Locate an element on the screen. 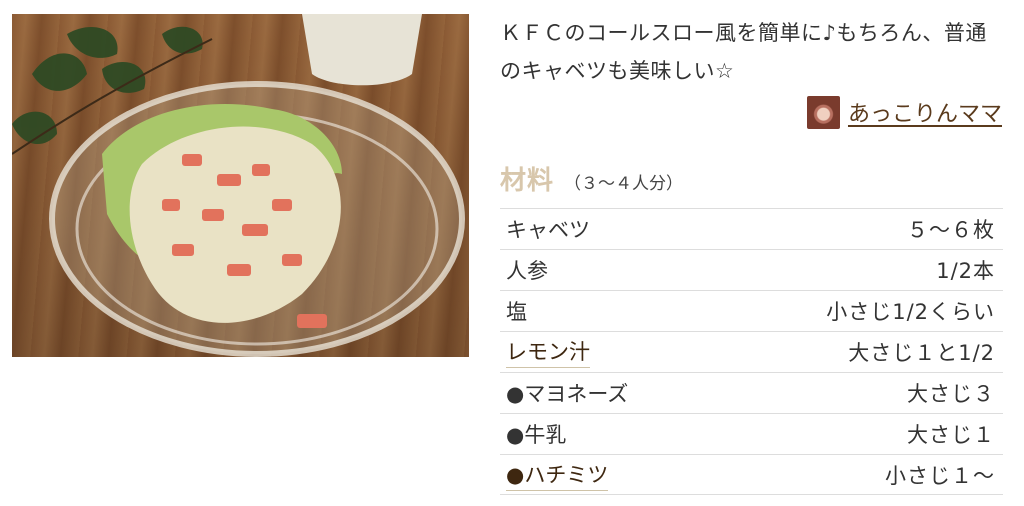 The width and height of the screenshot is (1024, 506). ingredient-row: ●牛乳 大さじ１ is located at coordinates (751, 433).